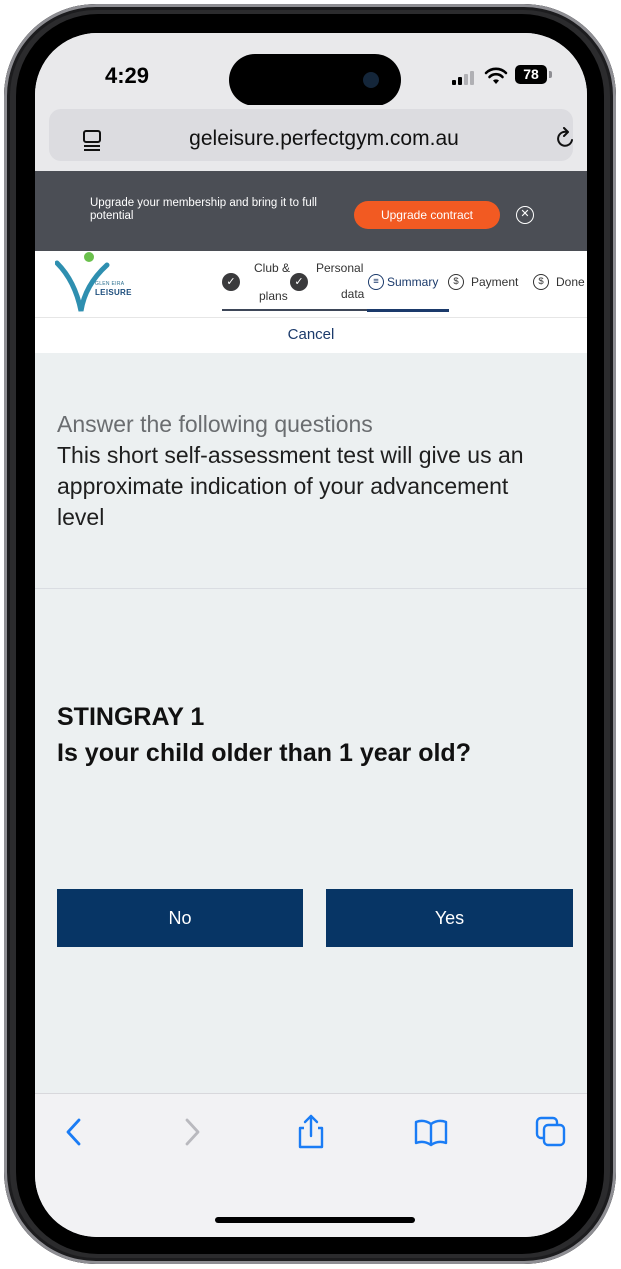  I want to click on home-indicator, so click(315, 1220).